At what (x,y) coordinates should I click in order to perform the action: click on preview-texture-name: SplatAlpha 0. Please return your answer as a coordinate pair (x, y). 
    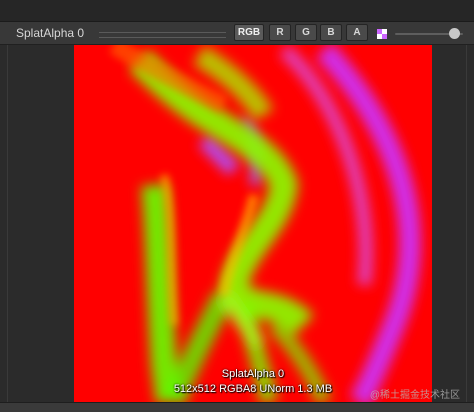
    Looking at the image, I should click on (253, 374).